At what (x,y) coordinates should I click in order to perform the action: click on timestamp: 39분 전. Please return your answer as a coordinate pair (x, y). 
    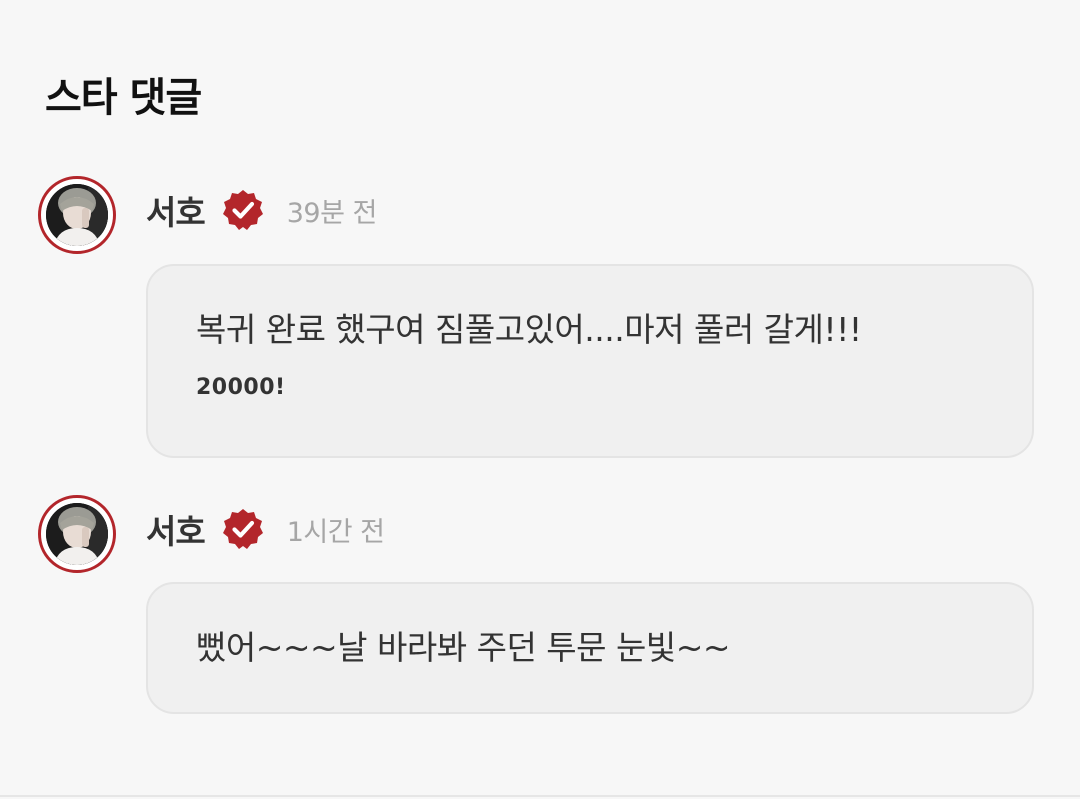
    Looking at the image, I should click on (332, 213).